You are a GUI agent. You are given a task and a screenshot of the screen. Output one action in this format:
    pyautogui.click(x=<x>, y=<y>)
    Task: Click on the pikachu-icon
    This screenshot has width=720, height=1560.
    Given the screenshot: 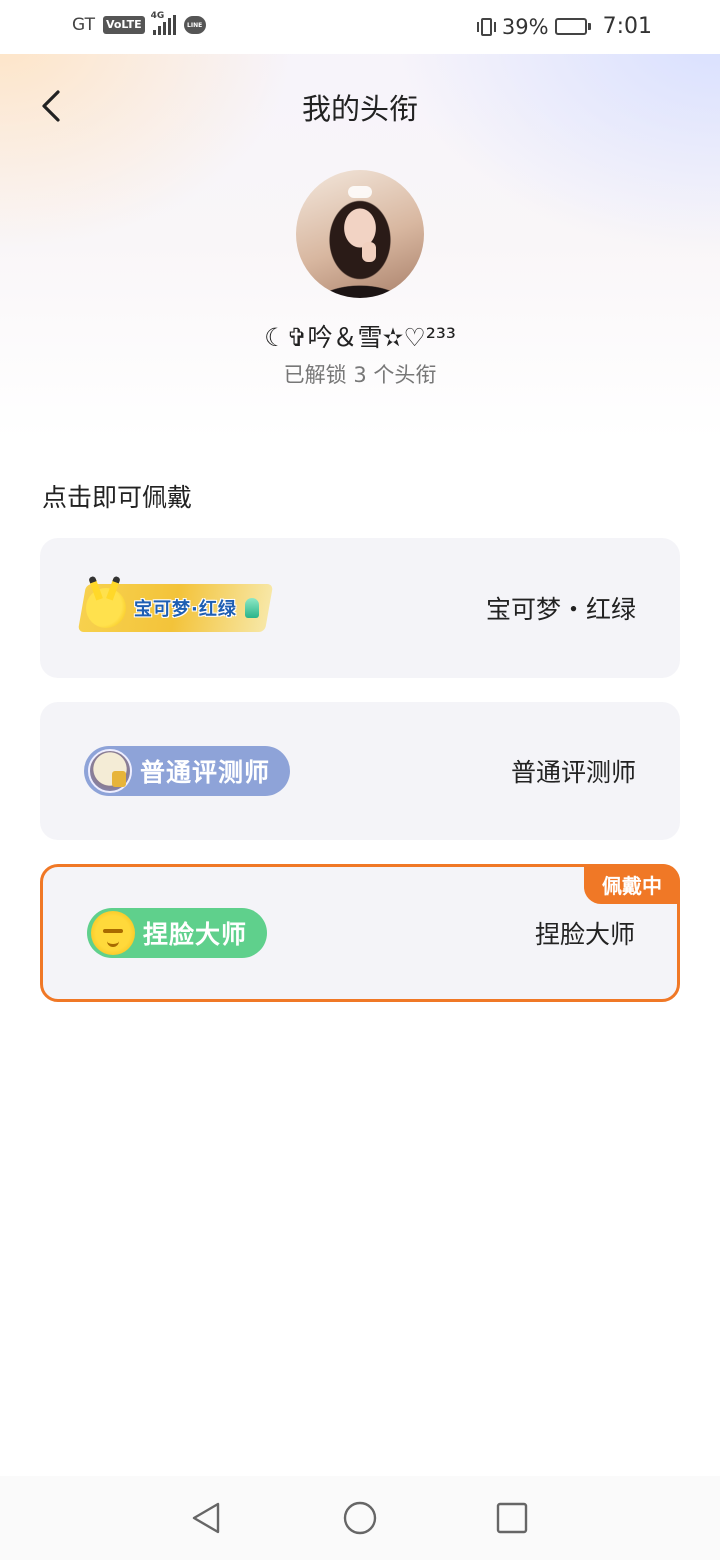 What is the action you would take?
    pyautogui.click(x=106, y=608)
    